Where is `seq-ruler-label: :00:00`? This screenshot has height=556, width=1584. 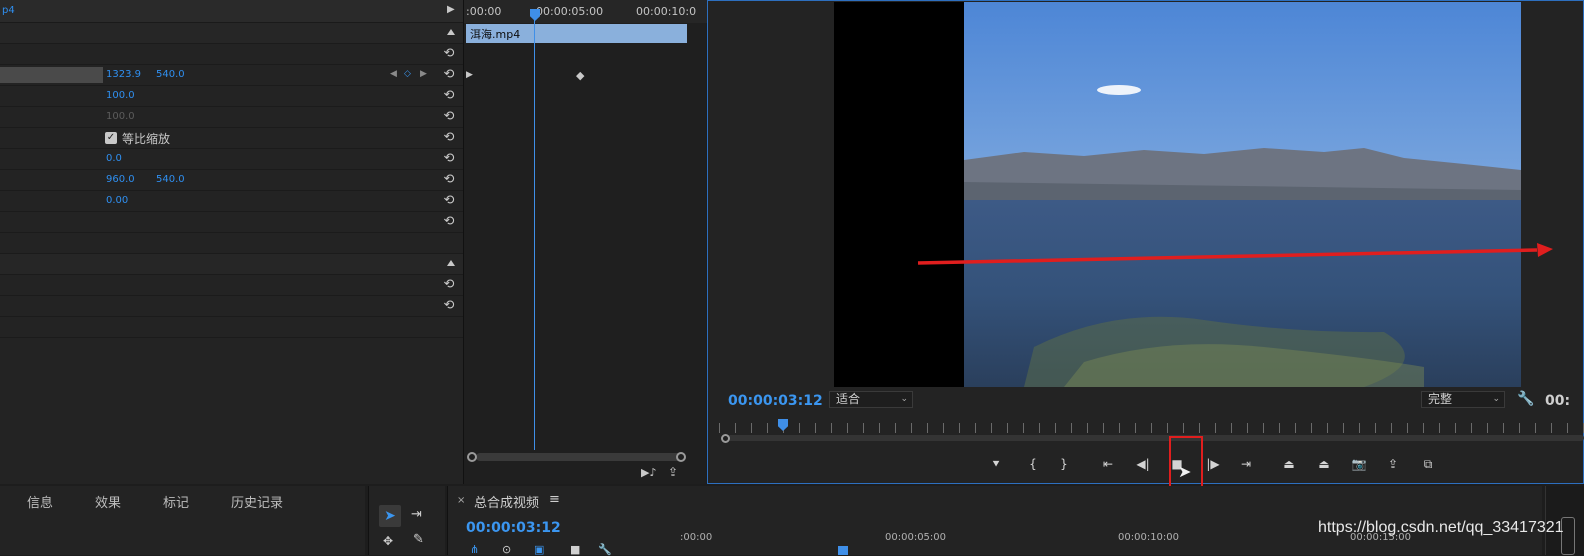 seq-ruler-label: :00:00 is located at coordinates (696, 537).